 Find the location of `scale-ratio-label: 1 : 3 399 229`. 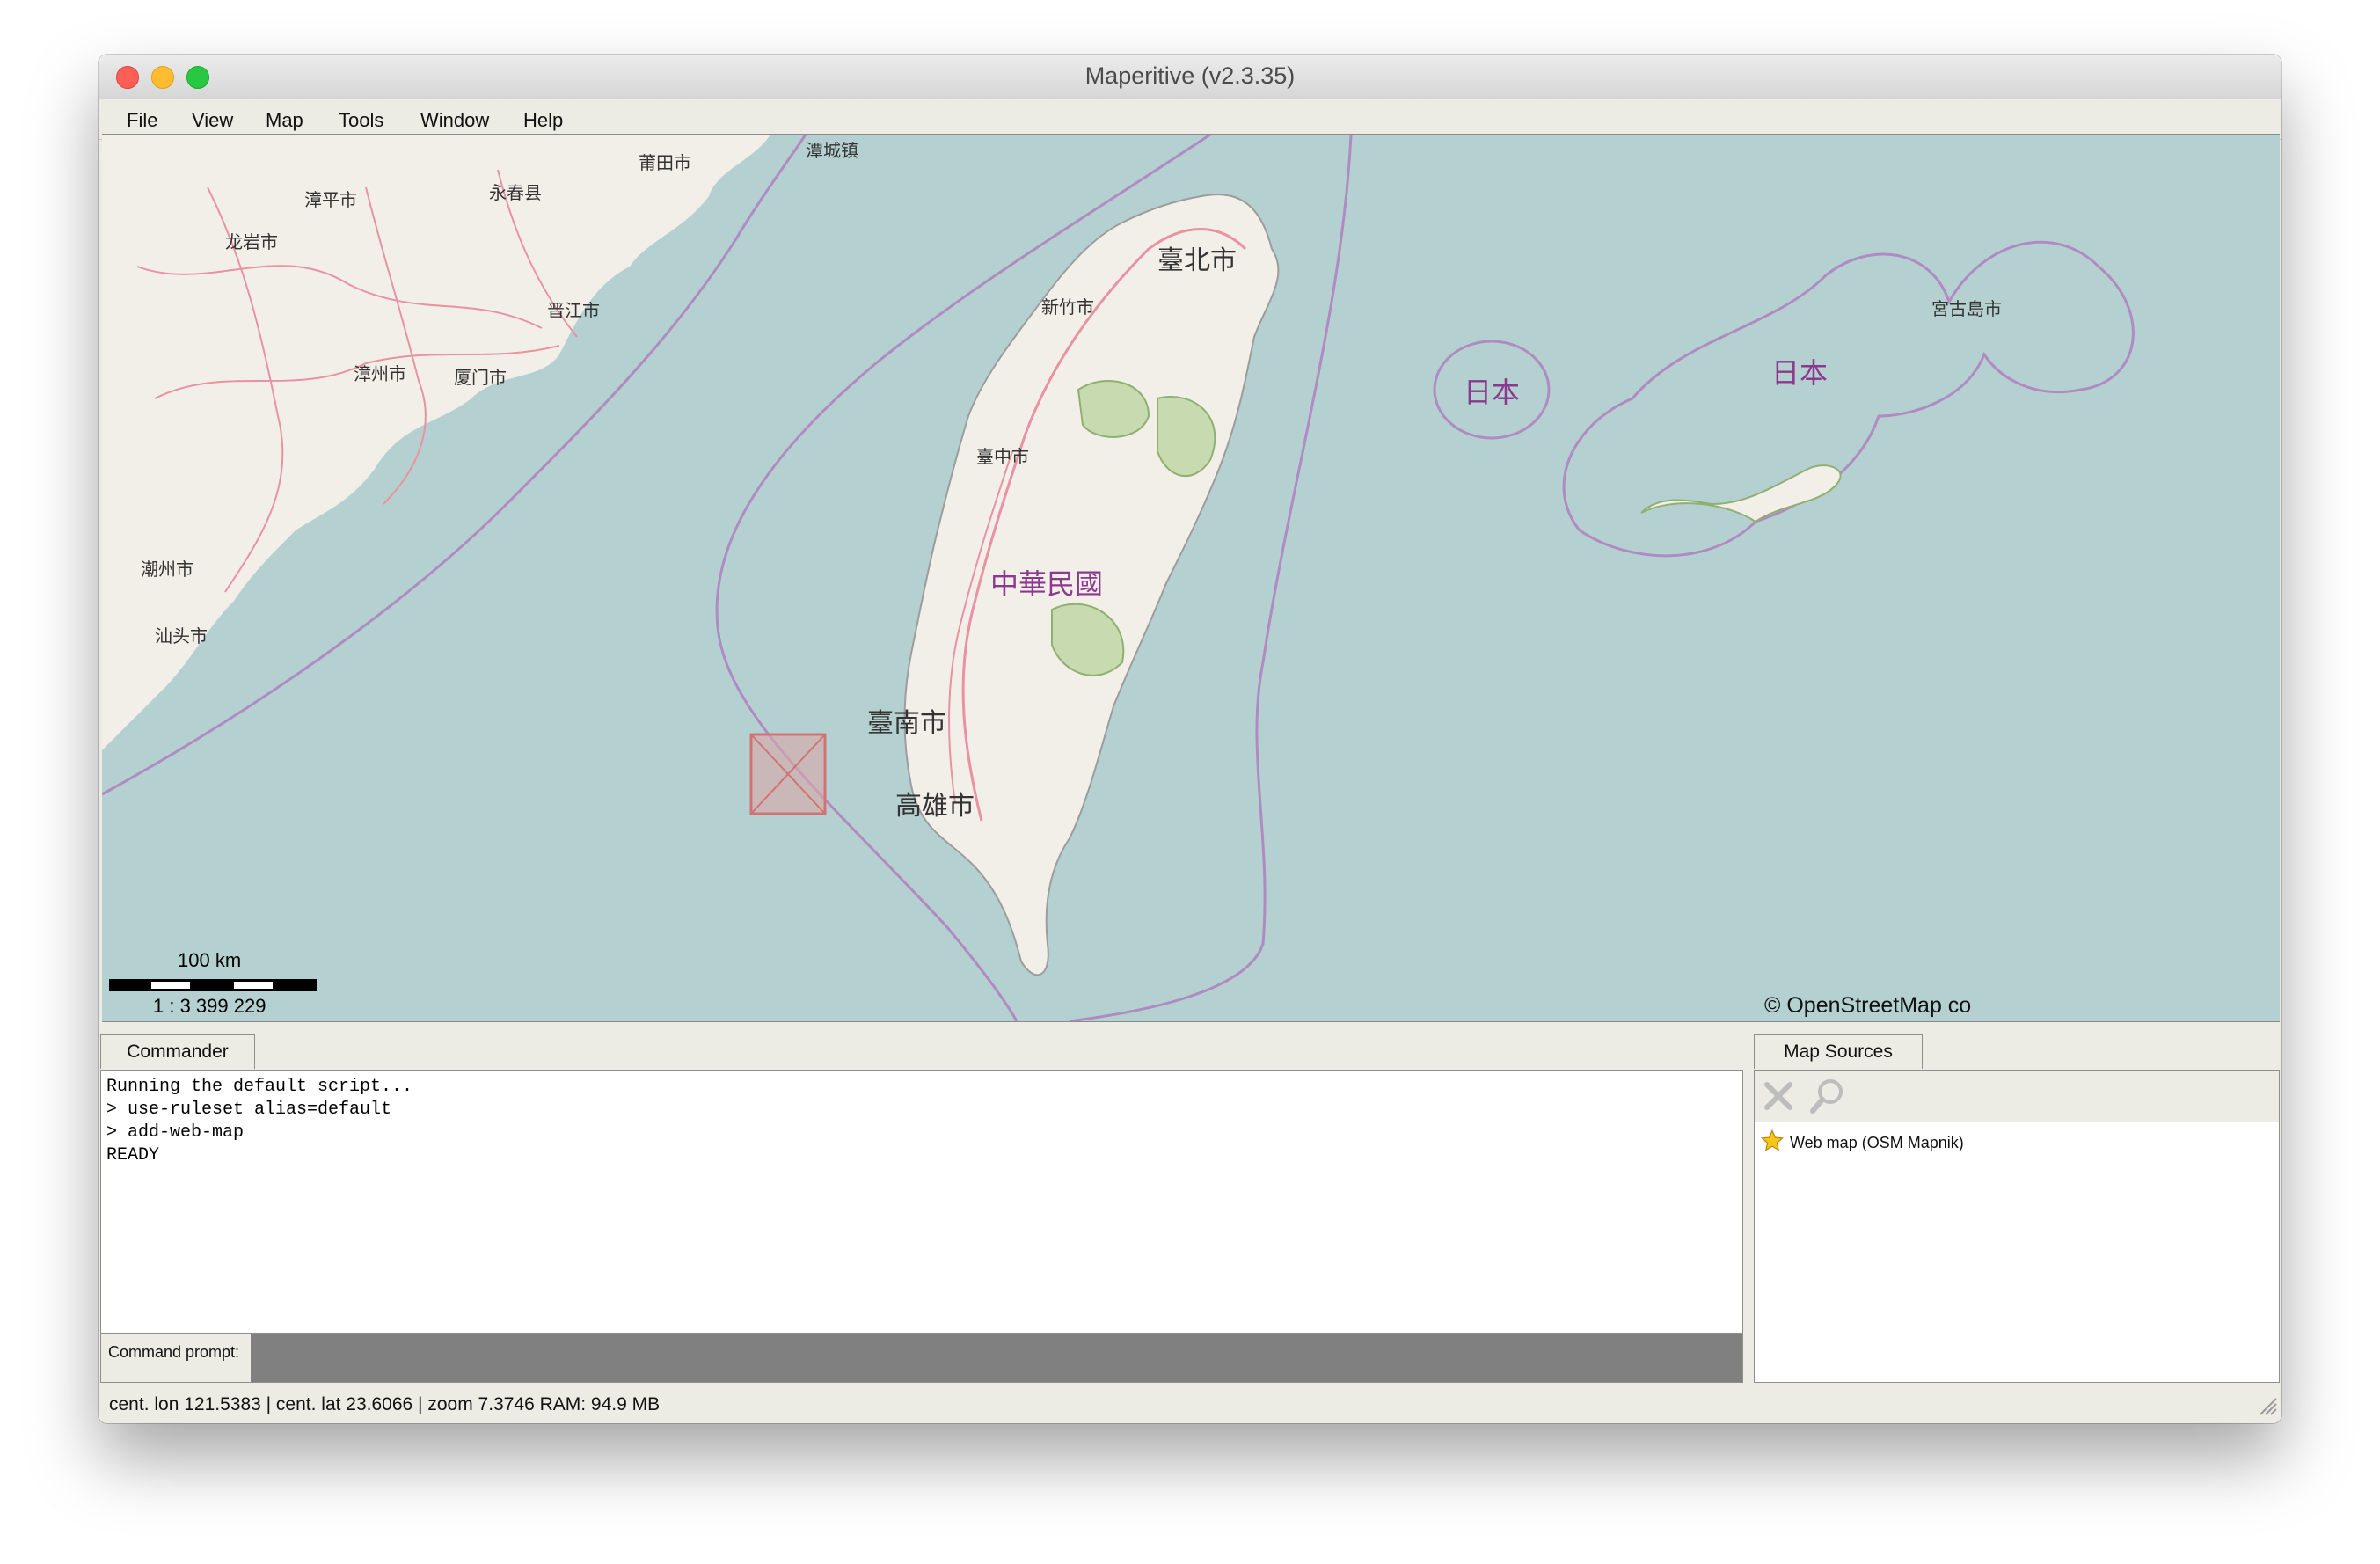

scale-ratio-label: 1 : 3 399 229 is located at coordinates (209, 1006).